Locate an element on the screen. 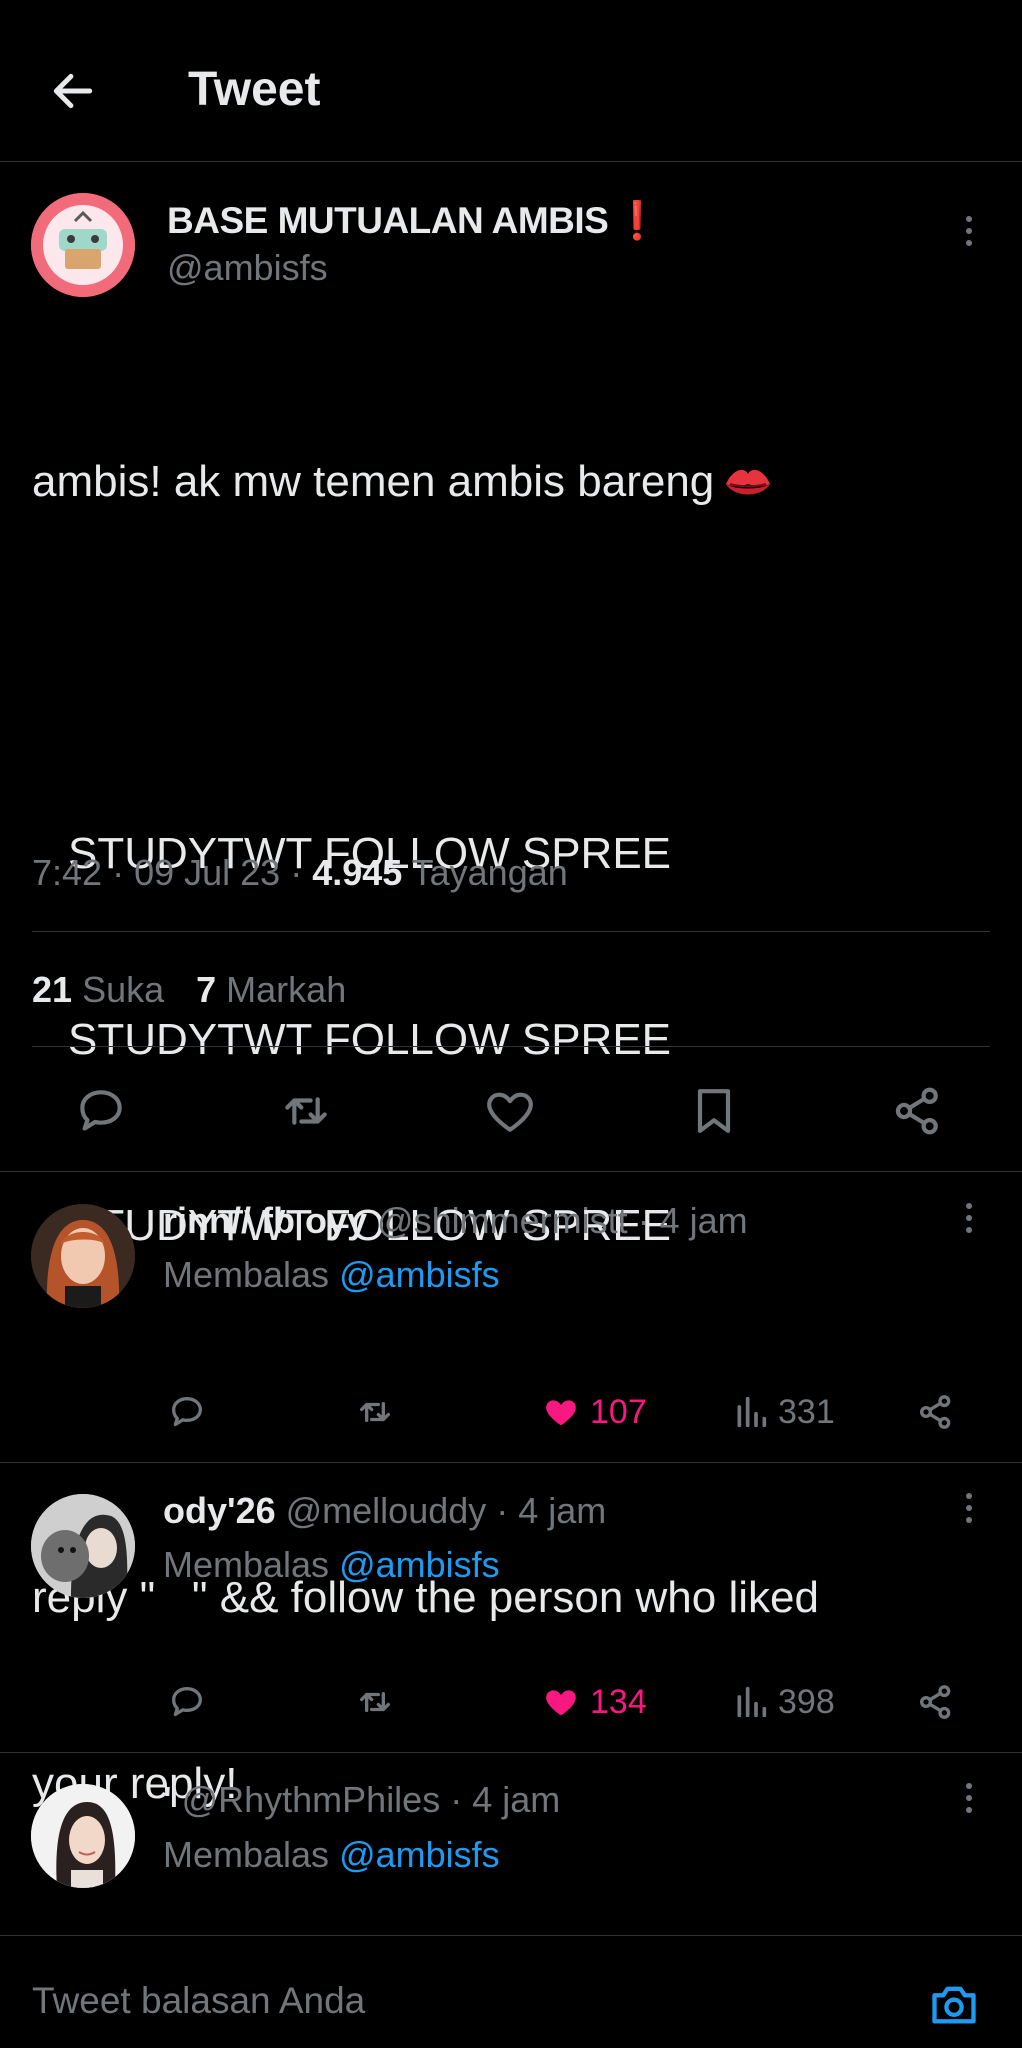  back-arrow-icon is located at coordinates (73, 91).